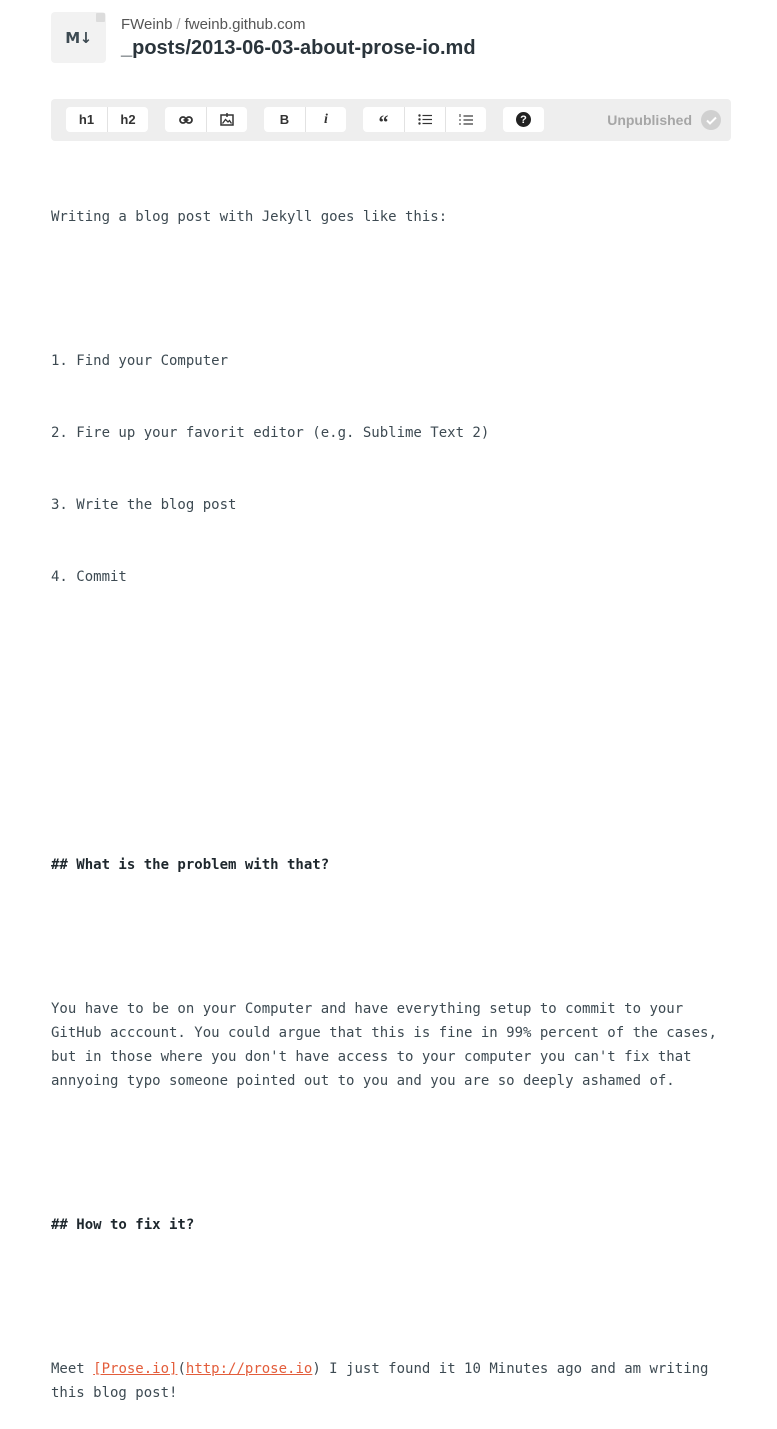  Describe the element at coordinates (89, 577) in the screenshot. I see `list-item: 4. Commit` at that location.